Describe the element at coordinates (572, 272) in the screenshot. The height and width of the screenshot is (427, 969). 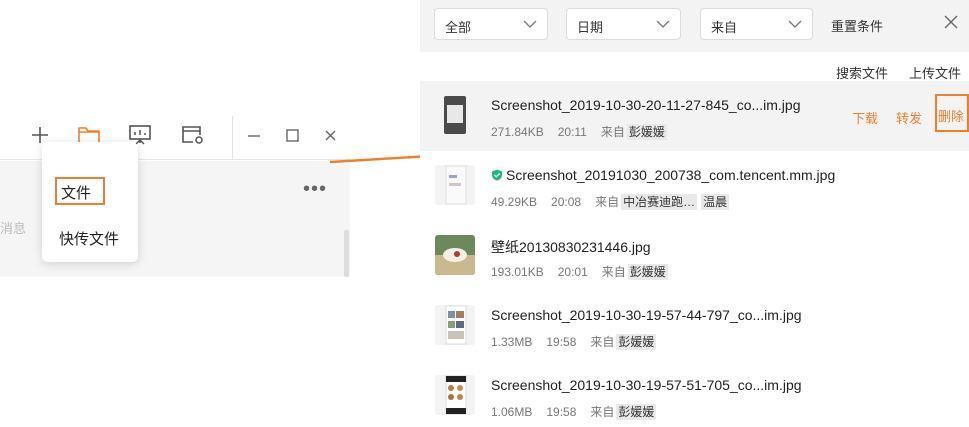
I see `file-time: 20:01` at that location.